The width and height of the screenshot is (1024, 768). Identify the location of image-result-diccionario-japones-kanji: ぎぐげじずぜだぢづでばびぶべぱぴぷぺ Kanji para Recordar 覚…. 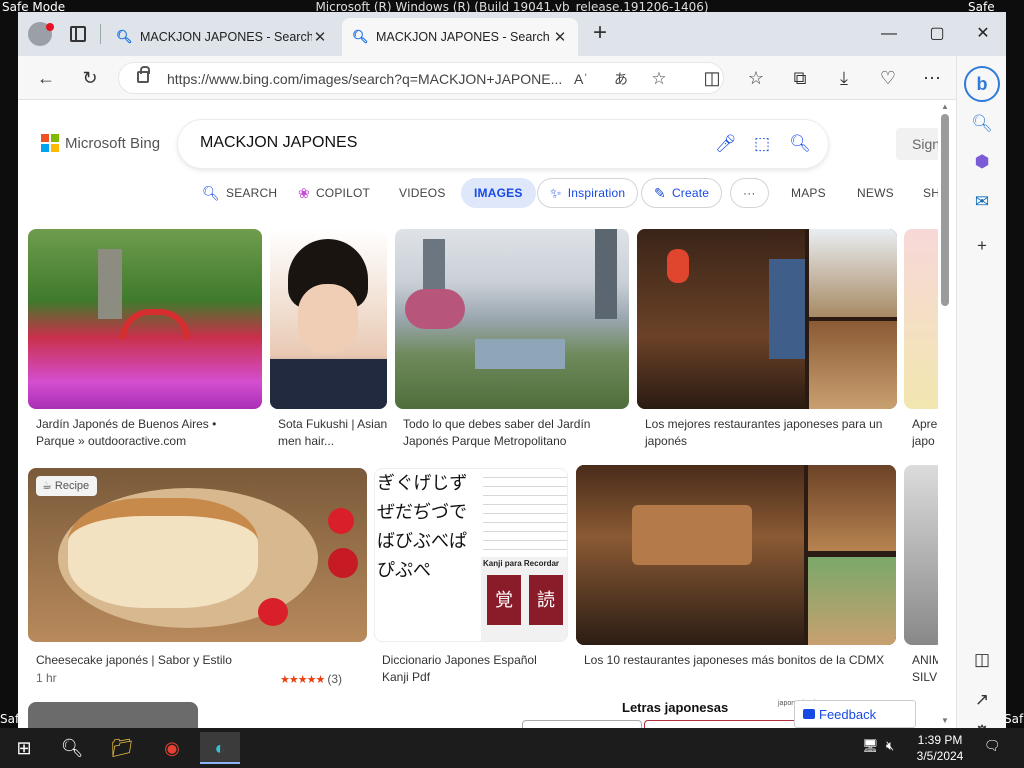
(471, 555).